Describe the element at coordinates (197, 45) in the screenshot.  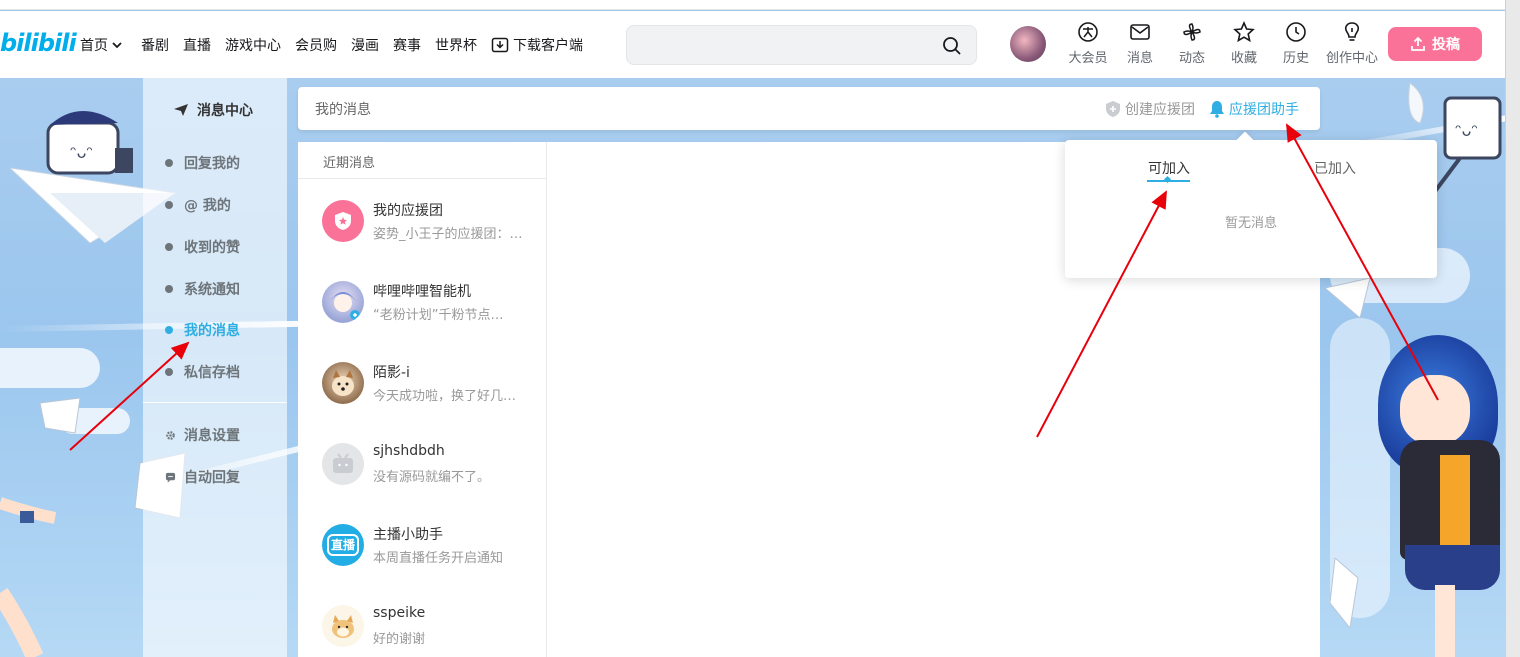
I see `nav-live: 直播` at that location.